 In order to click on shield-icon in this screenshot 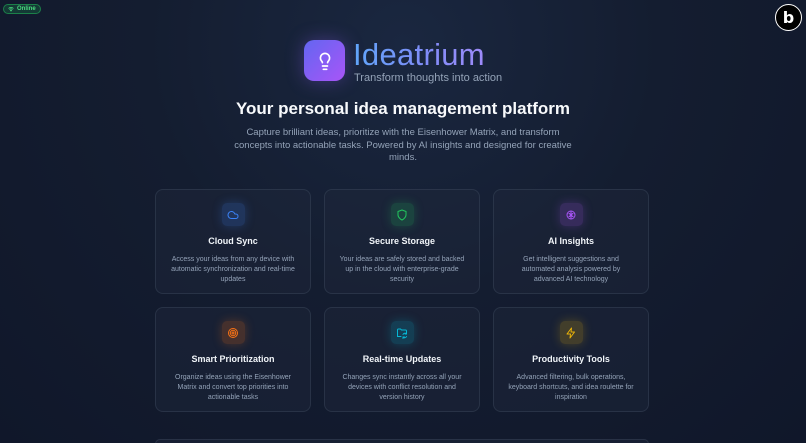, I will do `click(402, 214)`.